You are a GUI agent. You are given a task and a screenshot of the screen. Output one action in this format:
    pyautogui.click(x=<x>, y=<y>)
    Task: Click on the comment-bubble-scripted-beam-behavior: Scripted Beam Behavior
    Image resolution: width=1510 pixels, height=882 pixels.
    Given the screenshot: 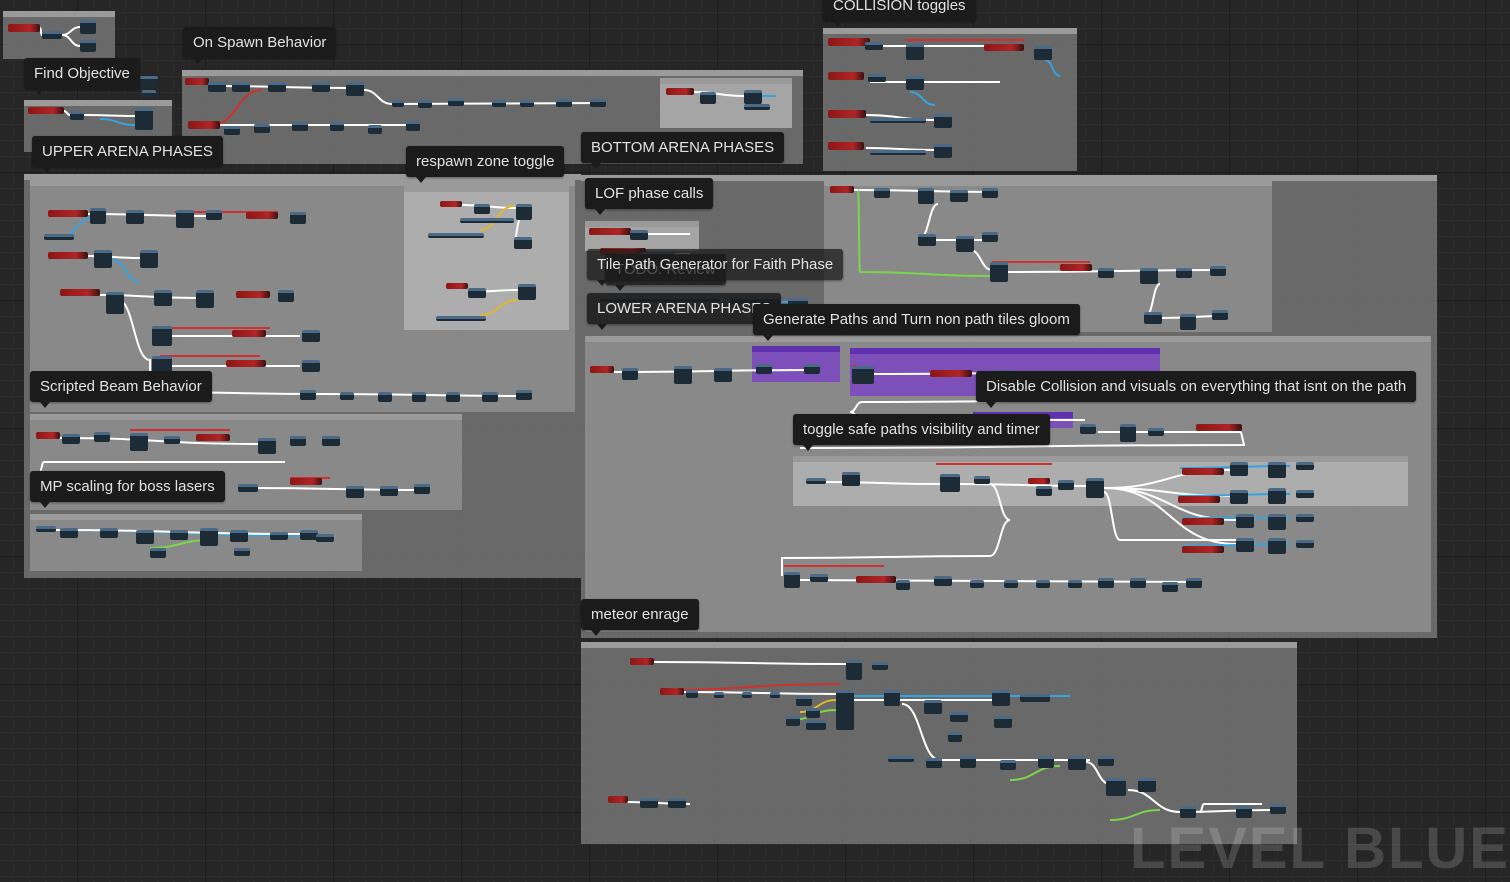 What is the action you would take?
    pyautogui.click(x=121, y=389)
    